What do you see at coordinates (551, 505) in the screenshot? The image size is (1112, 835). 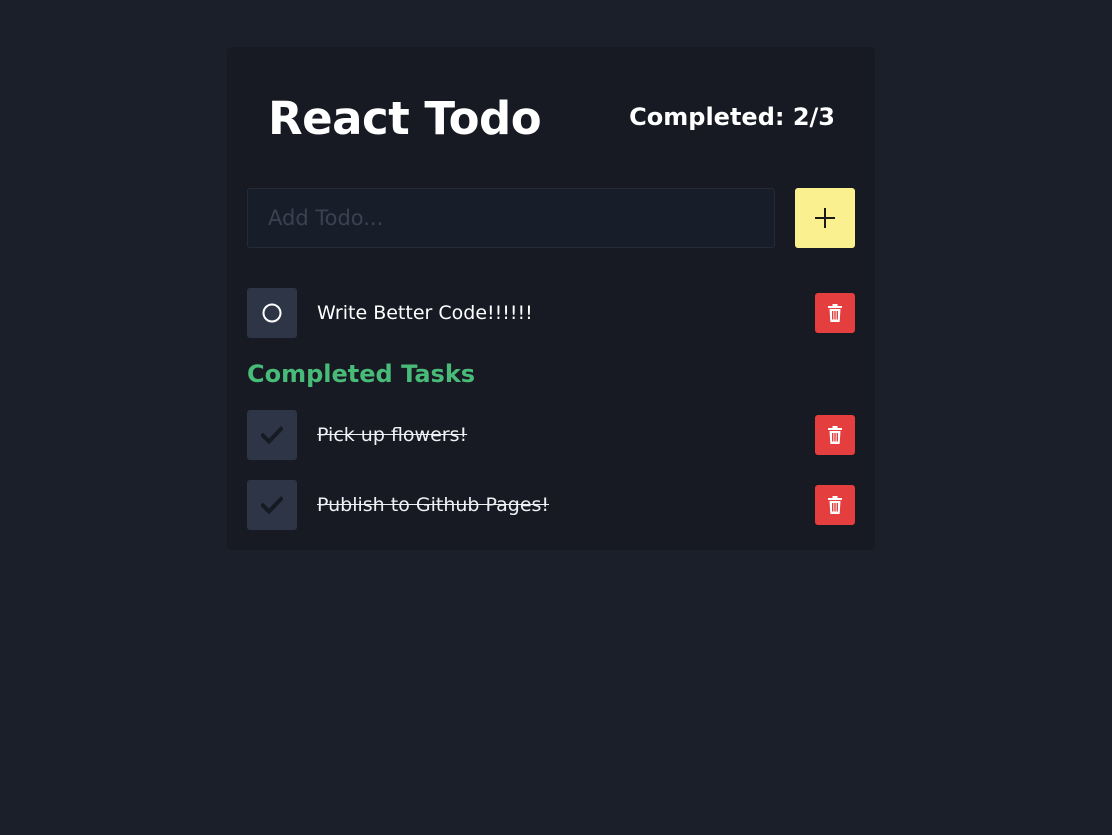 I see `completed-todo-item: Publish to Github Pages!` at bounding box center [551, 505].